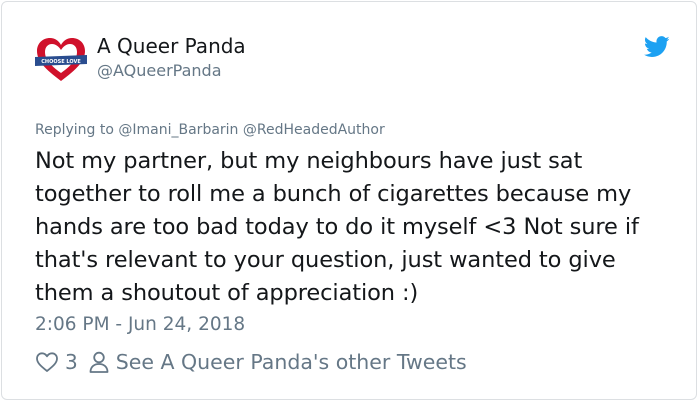  Describe the element at coordinates (178, 130) in the screenshot. I see `reply-mention-imani: @Imani_Barbarin` at that location.